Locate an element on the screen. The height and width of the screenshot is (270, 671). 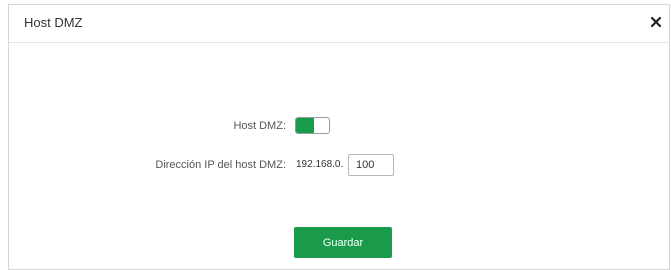
toggle-on-indicator is located at coordinates (305, 125).